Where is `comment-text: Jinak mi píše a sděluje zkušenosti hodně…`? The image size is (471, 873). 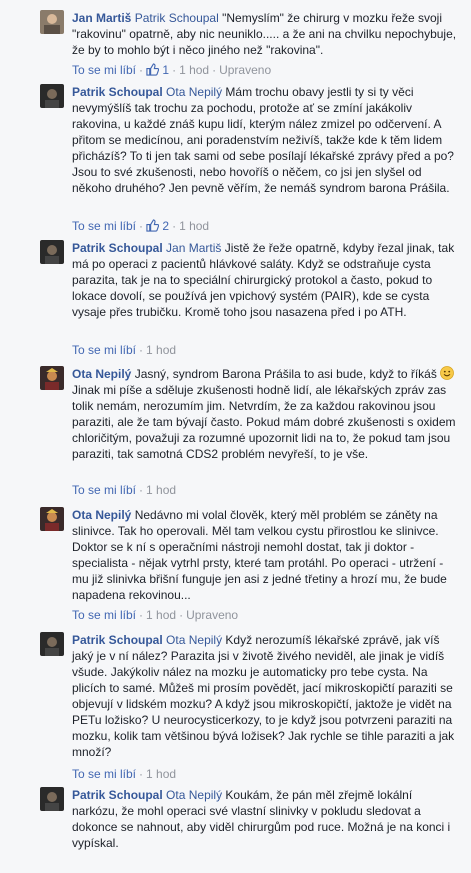
comment-text: Jinak mi píše a sděluje zkušenosti hodně… is located at coordinates (264, 422).